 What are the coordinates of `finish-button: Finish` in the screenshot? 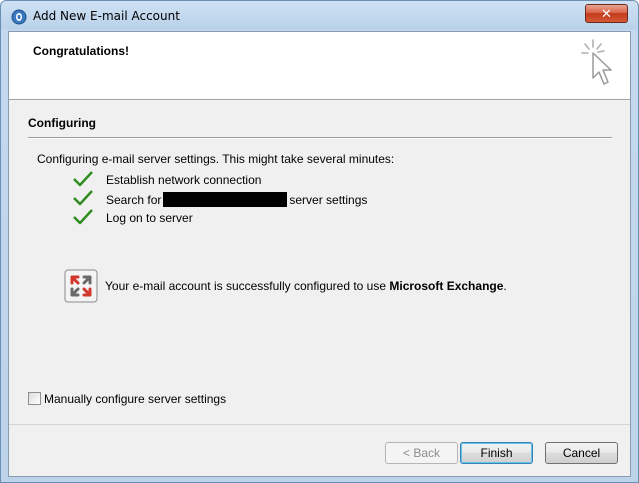 It's located at (496, 453).